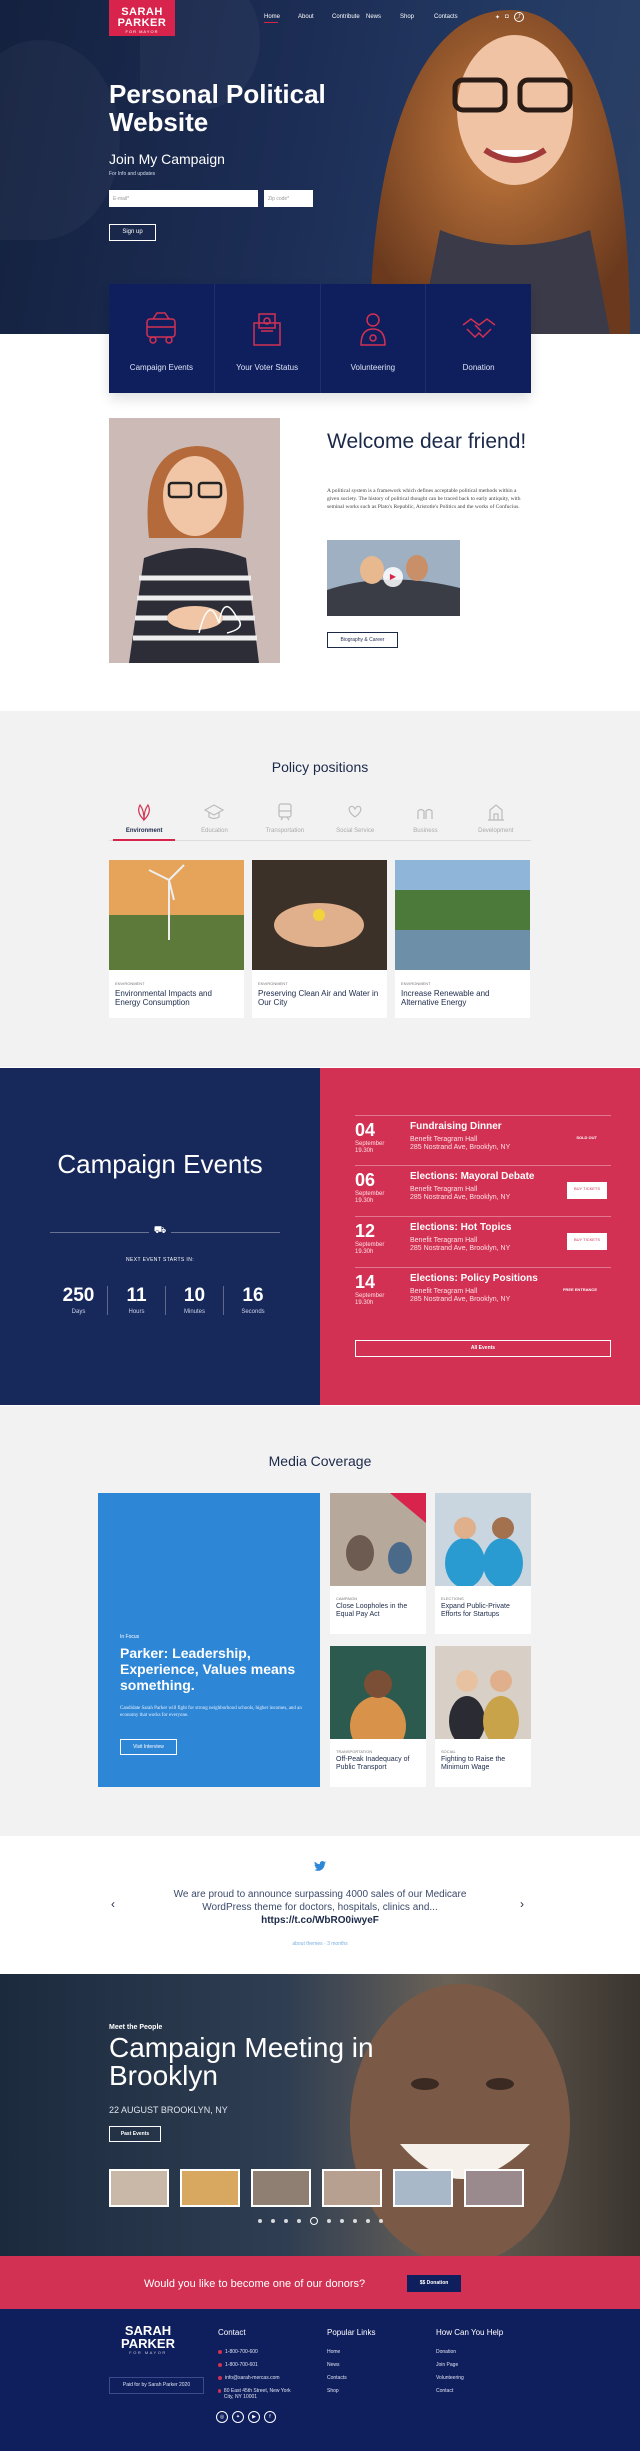 Image resolution: width=640 pixels, height=2451 pixels. What do you see at coordinates (148, 1747) in the screenshot?
I see `visit-interview-button: Visit Interview` at bounding box center [148, 1747].